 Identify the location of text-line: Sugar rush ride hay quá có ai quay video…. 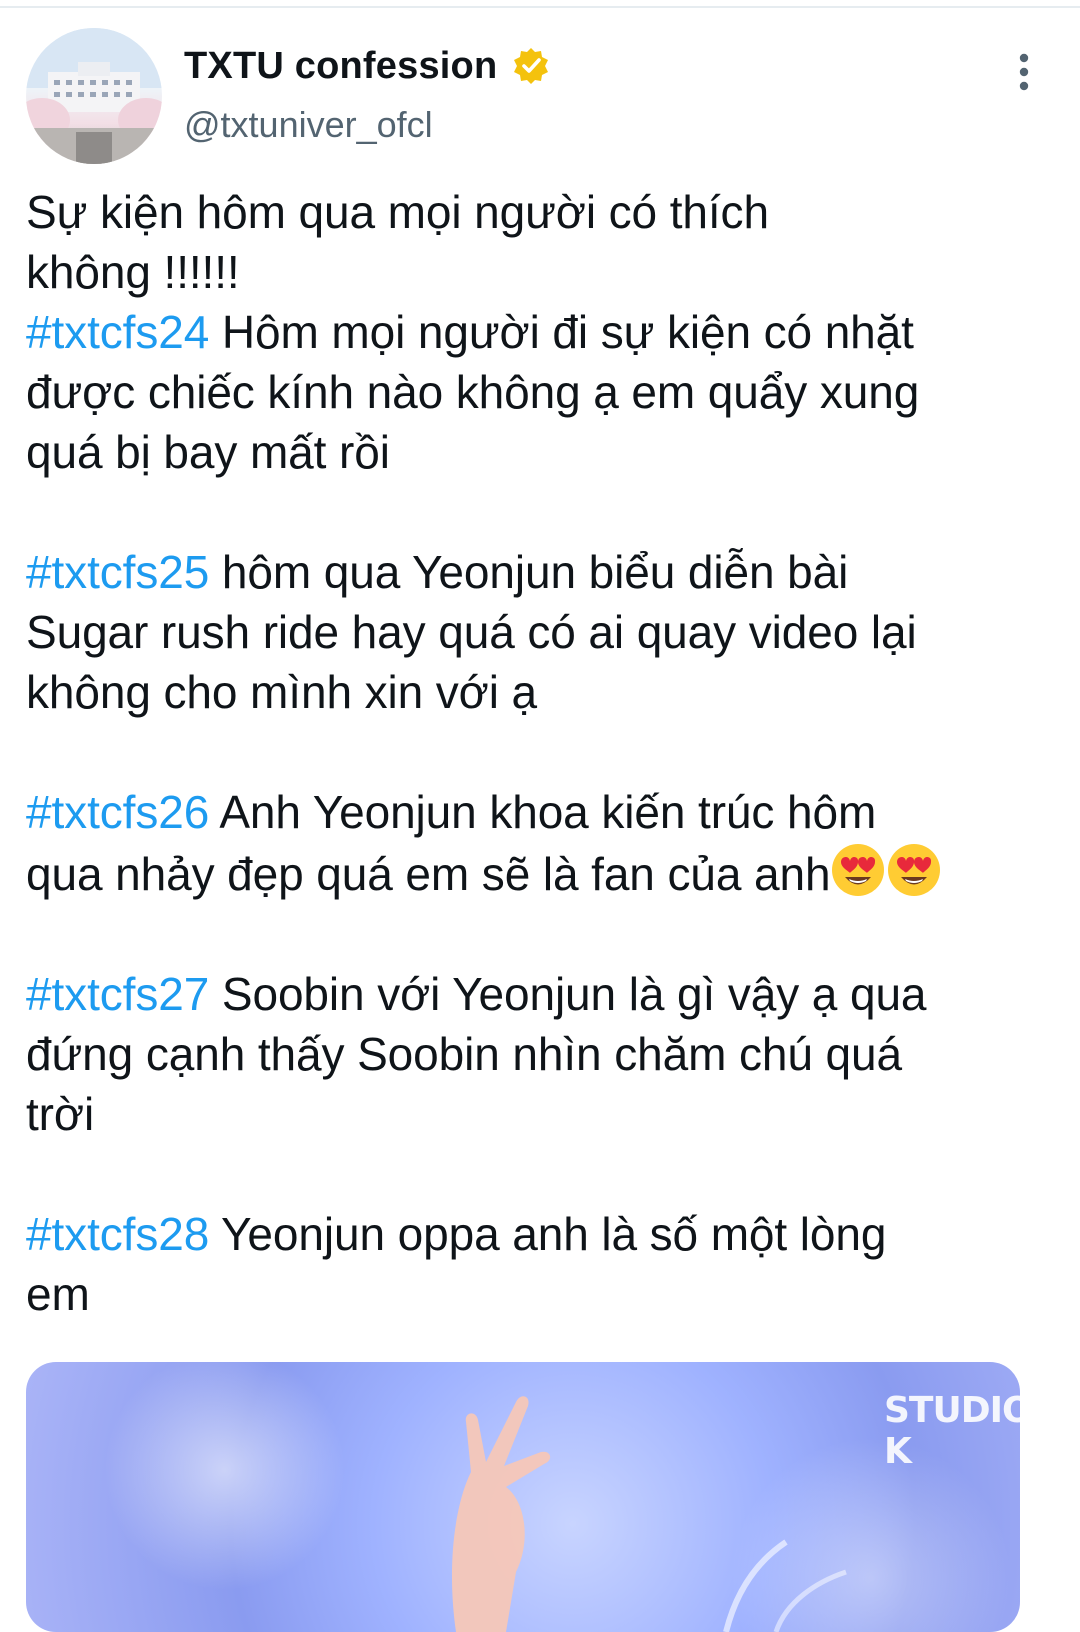
(471, 632).